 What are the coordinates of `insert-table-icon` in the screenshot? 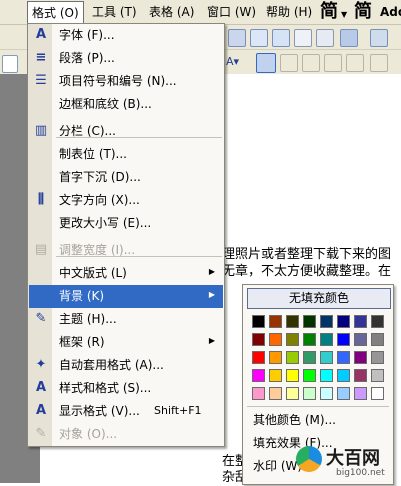 It's located at (281, 38).